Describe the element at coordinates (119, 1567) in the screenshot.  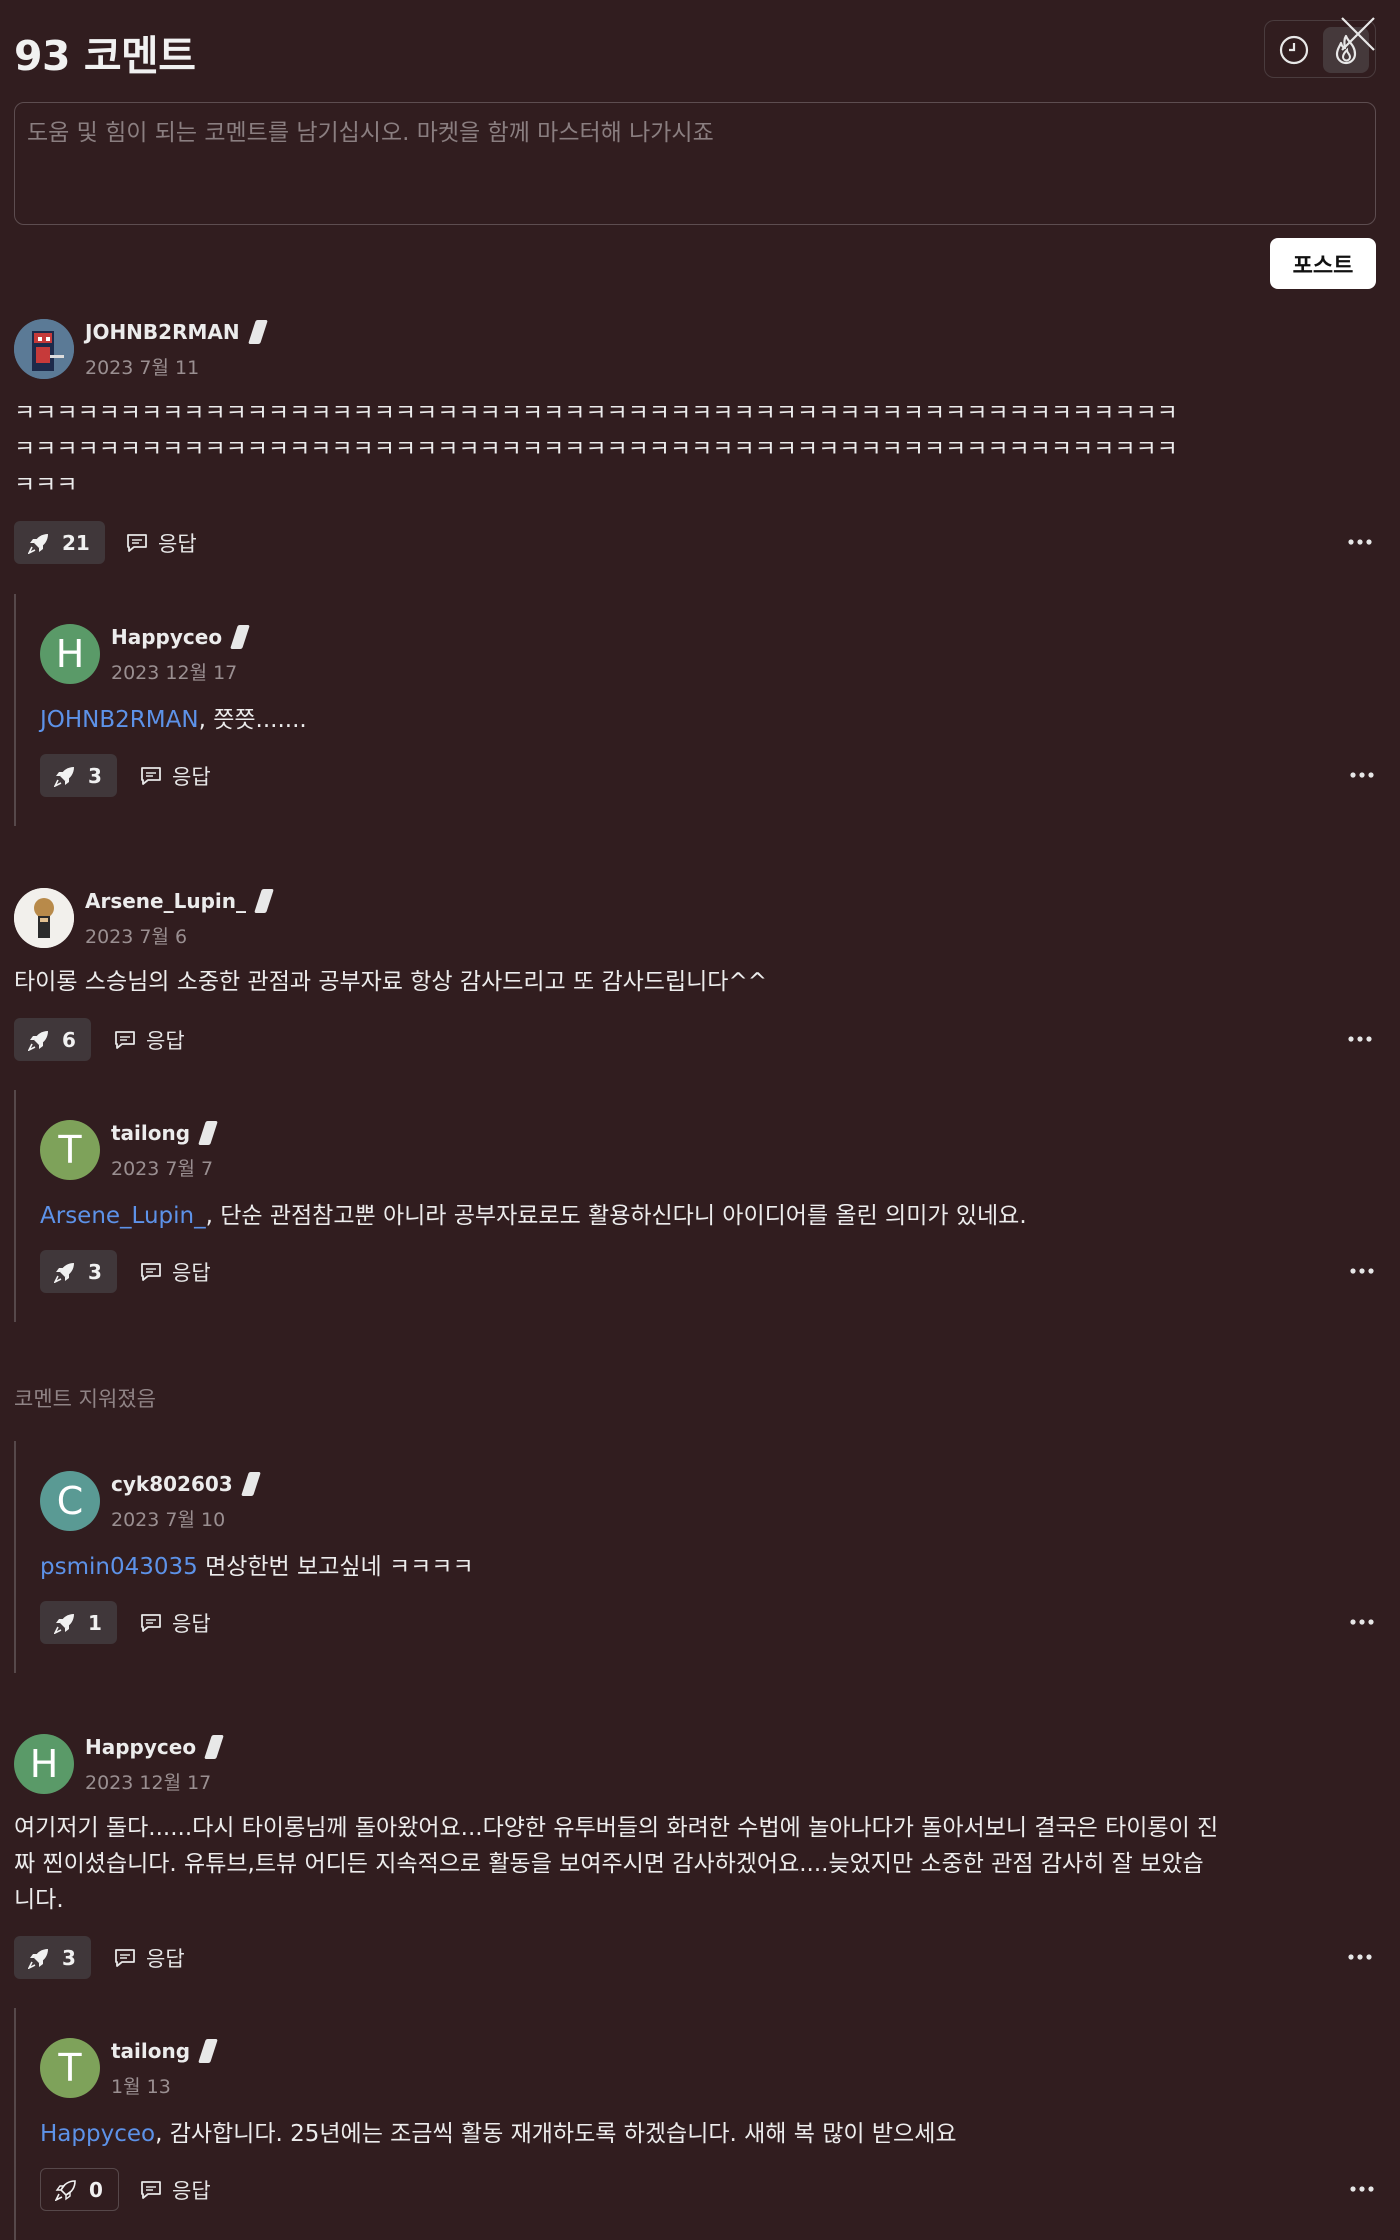
I see `mention-link: psmin043035` at that location.